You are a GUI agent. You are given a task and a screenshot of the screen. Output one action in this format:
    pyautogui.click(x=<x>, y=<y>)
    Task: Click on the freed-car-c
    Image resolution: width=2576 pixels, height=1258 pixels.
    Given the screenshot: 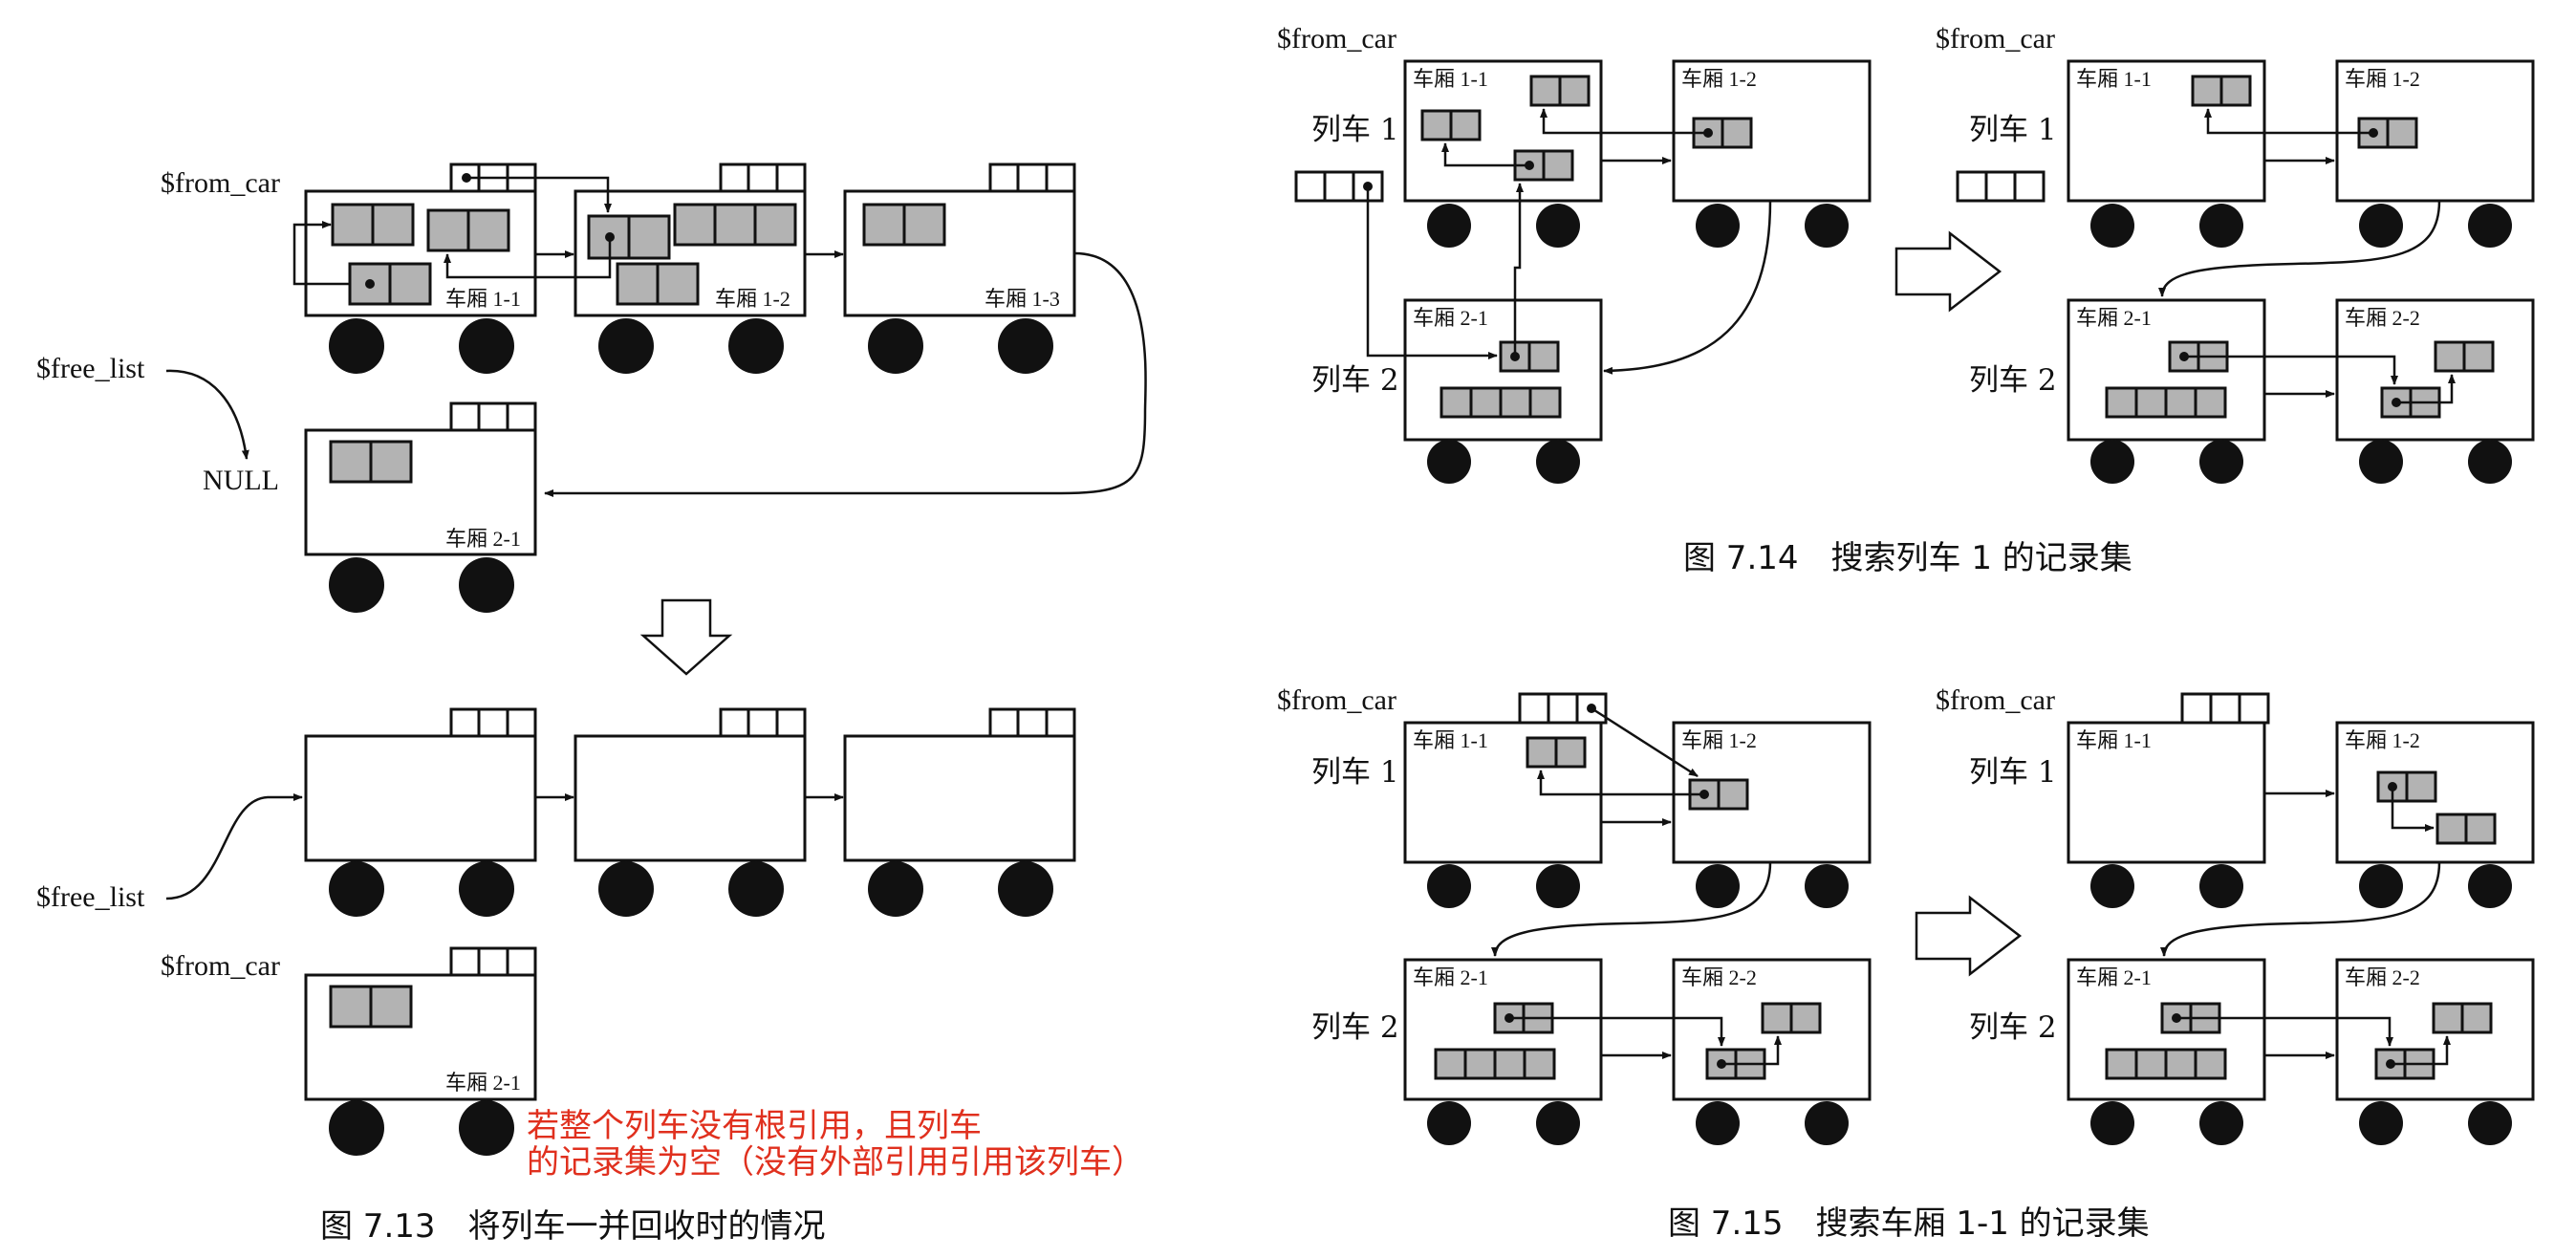 What is the action you would take?
    pyautogui.click(x=959, y=812)
    